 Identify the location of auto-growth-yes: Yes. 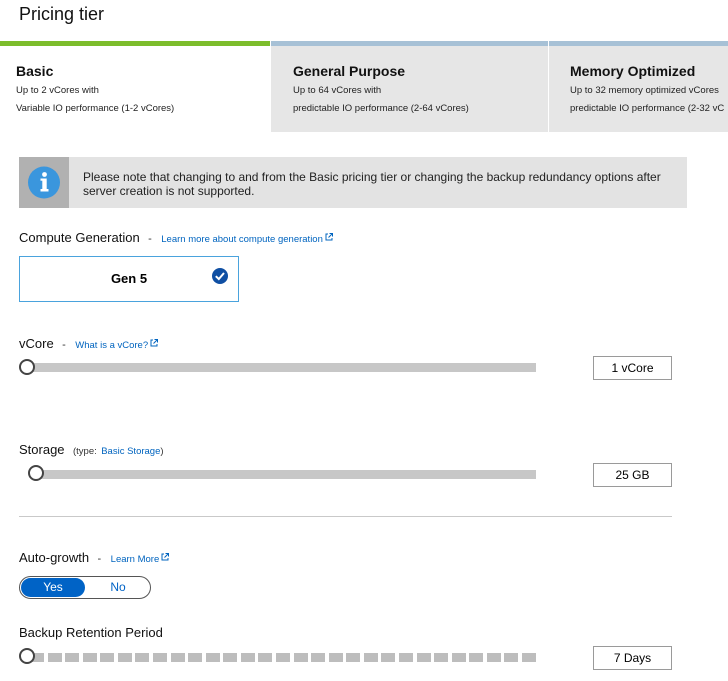
(53, 587).